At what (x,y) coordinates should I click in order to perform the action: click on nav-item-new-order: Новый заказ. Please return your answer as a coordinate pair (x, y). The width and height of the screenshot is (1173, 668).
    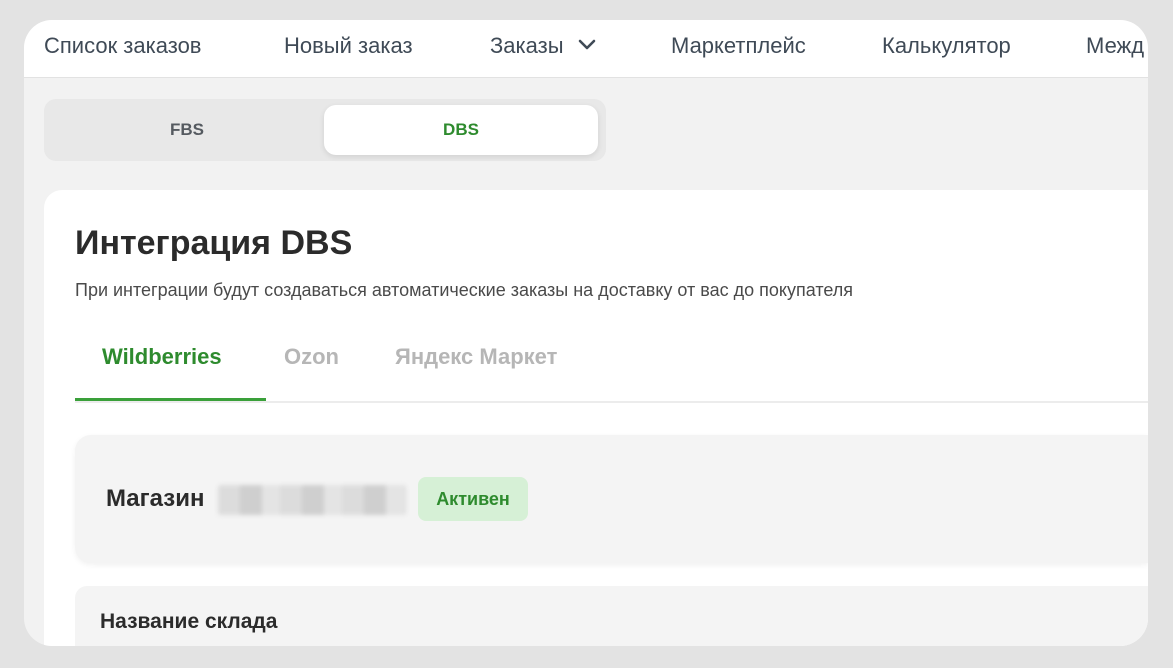
    Looking at the image, I should click on (348, 46).